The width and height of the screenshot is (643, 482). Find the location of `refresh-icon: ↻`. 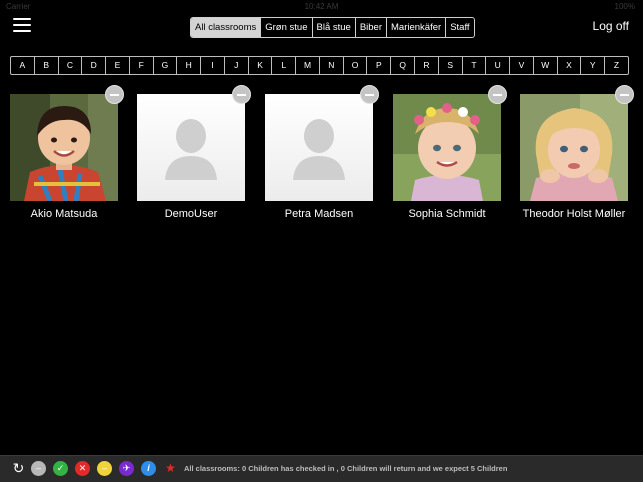

refresh-icon: ↻ is located at coordinates (18, 468).